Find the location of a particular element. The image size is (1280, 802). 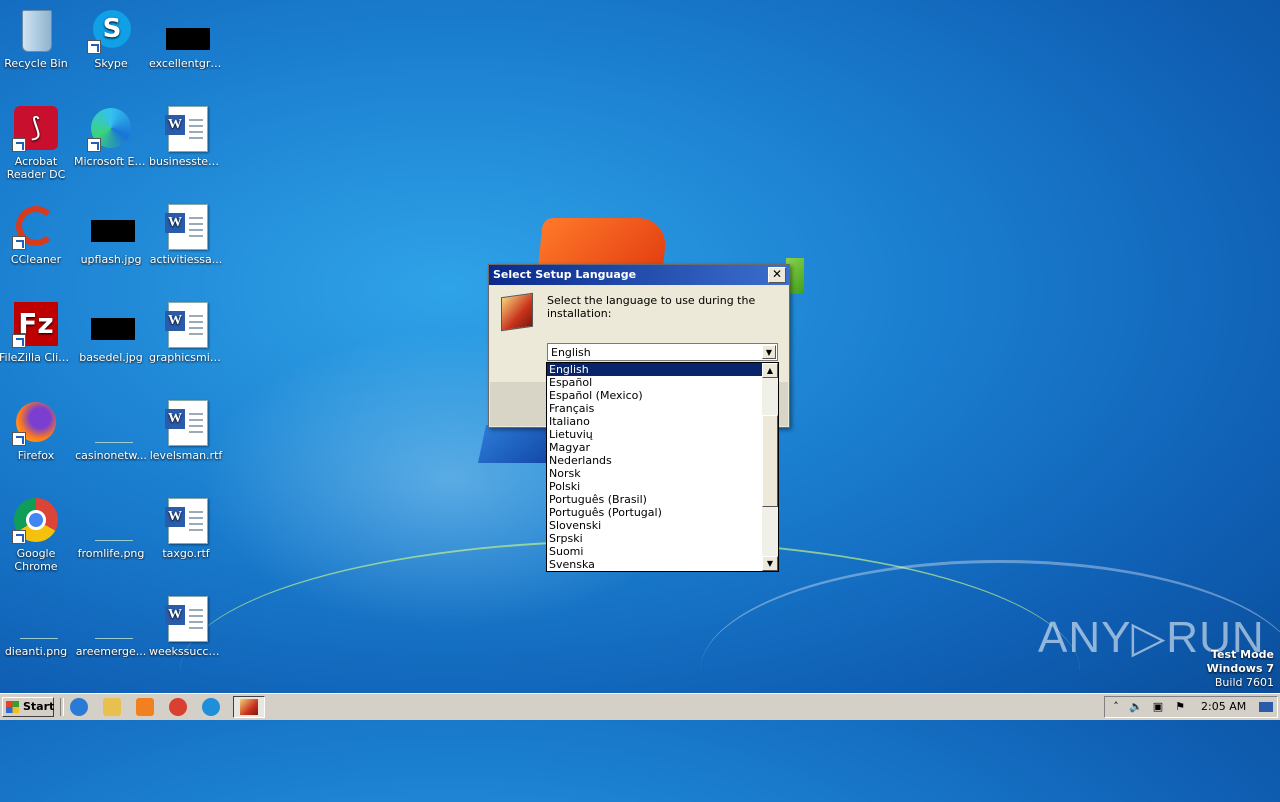

desktop-icon-recycle-bin: Recycle Bin is located at coordinates (37, 36).